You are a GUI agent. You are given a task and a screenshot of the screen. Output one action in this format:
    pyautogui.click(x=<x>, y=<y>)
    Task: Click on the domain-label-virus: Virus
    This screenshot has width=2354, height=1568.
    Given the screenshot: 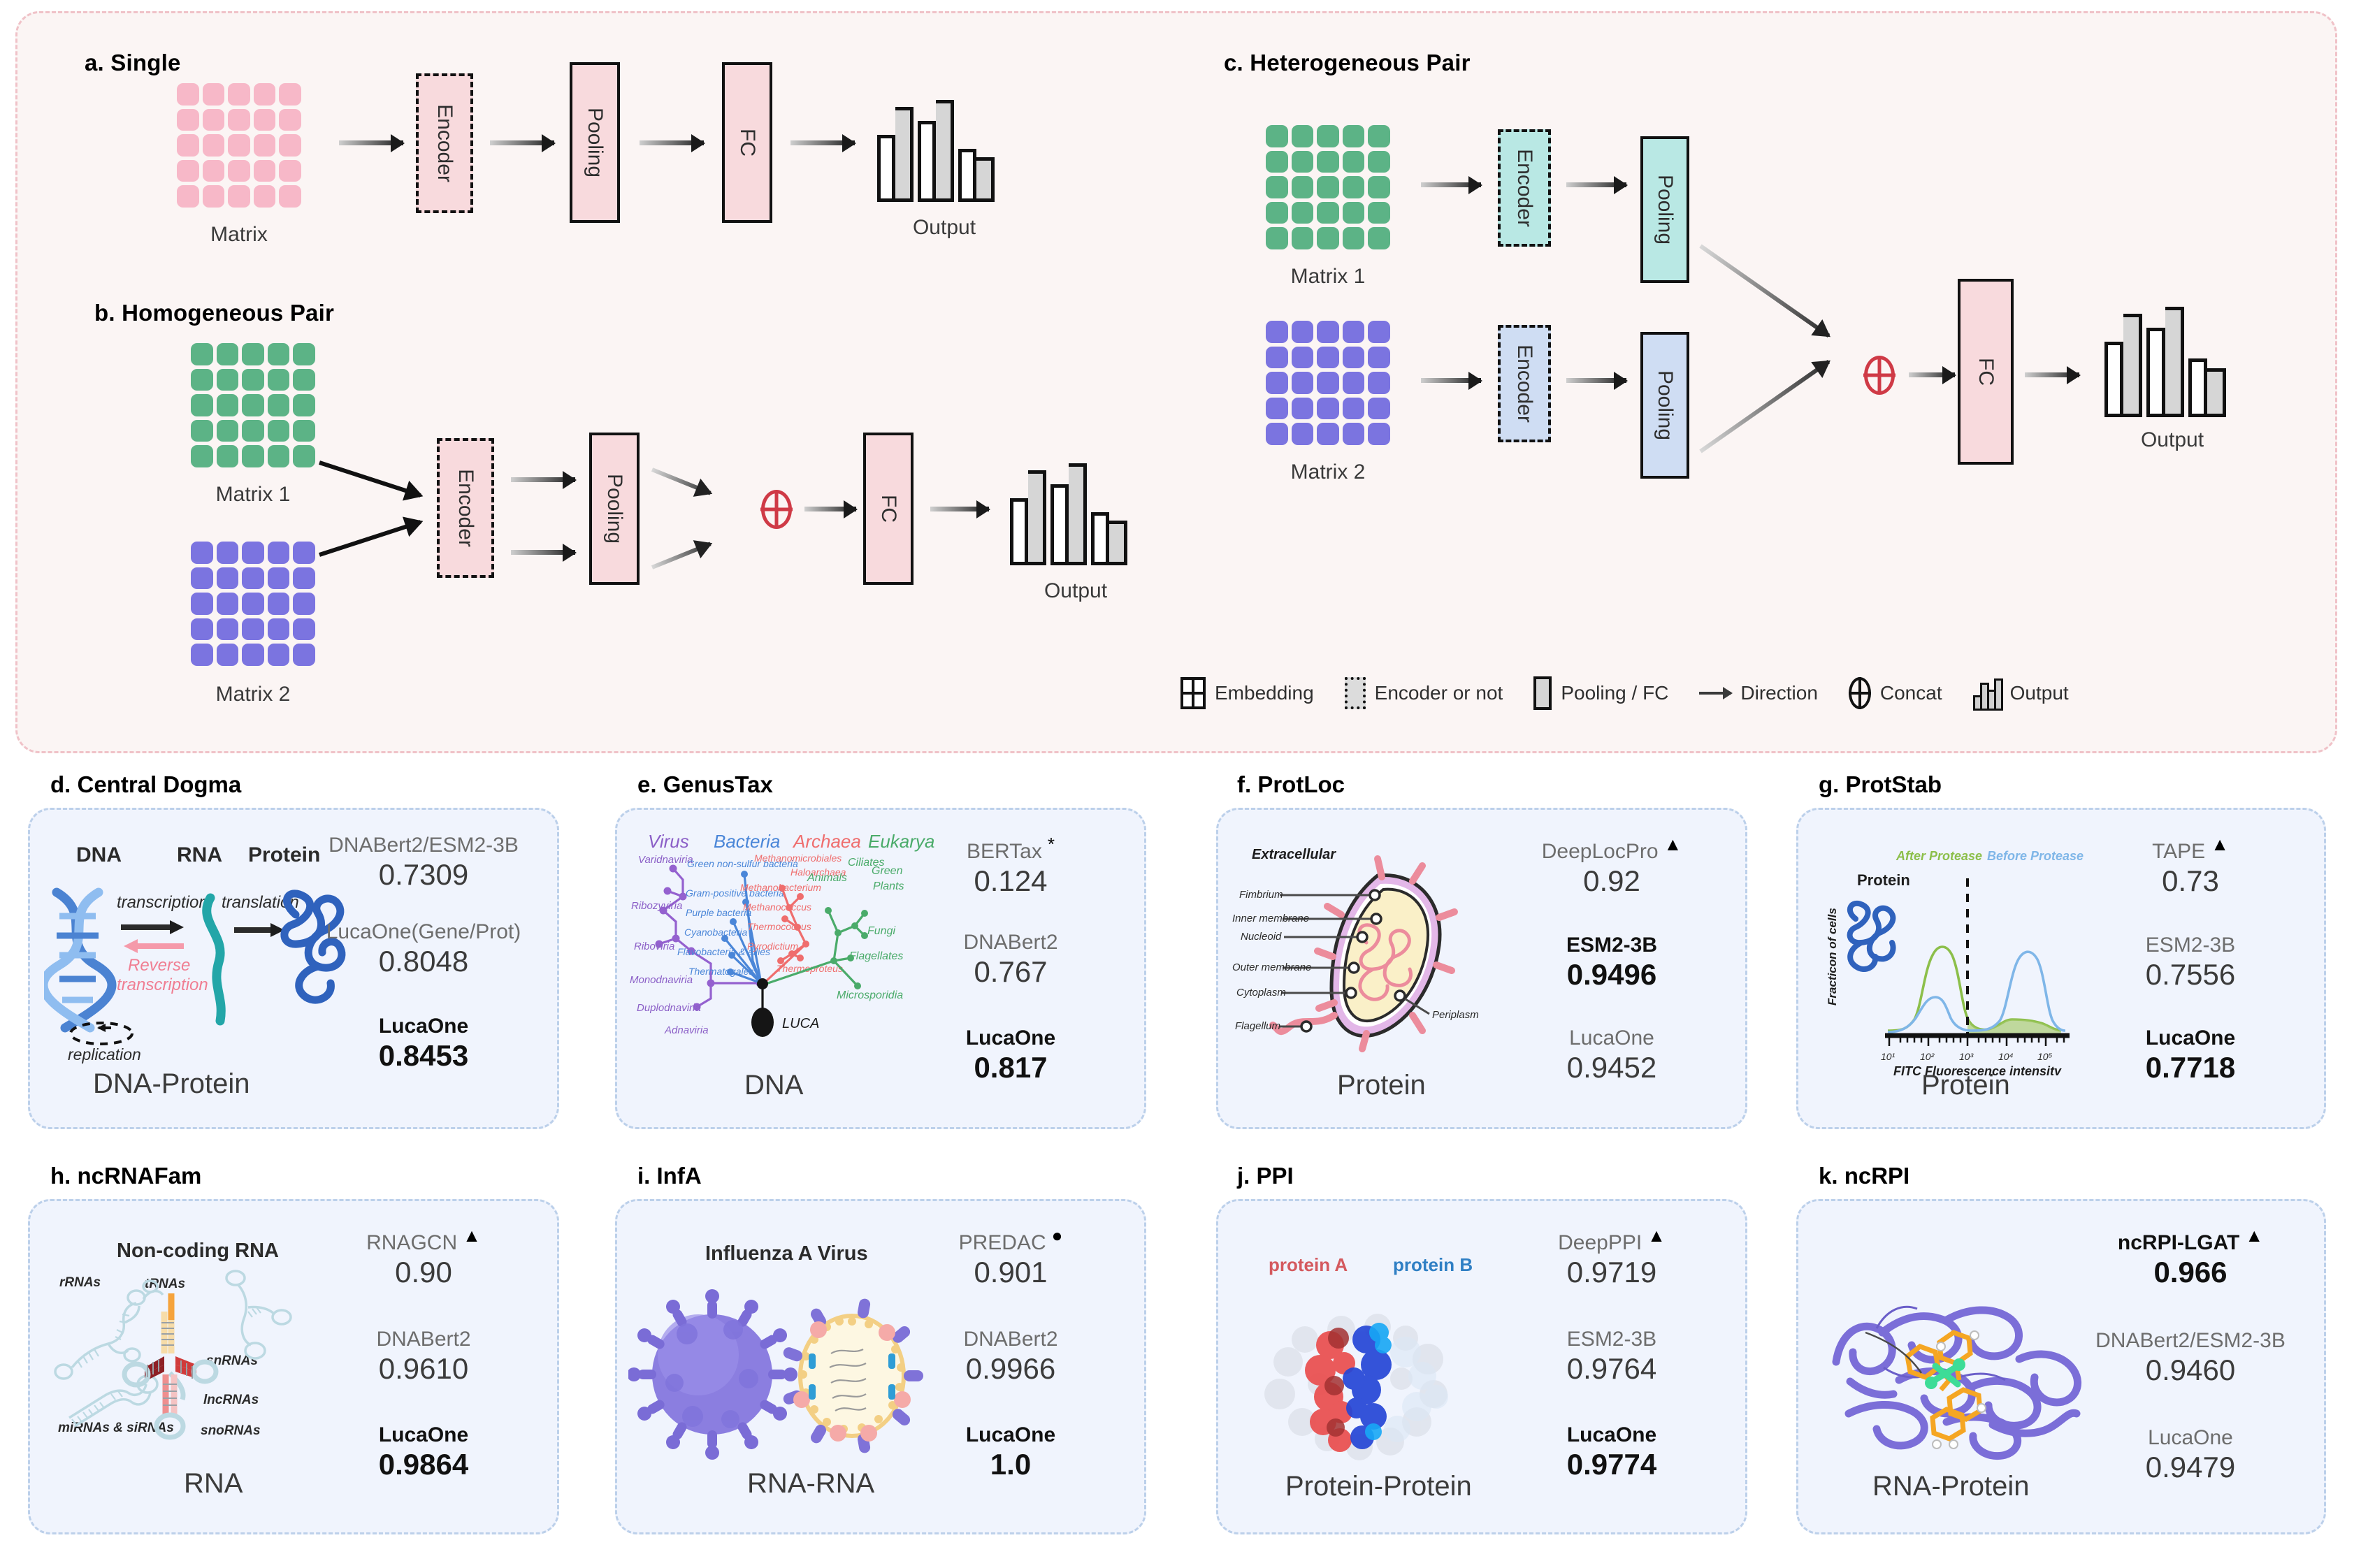 What is the action you would take?
    pyautogui.click(x=669, y=841)
    